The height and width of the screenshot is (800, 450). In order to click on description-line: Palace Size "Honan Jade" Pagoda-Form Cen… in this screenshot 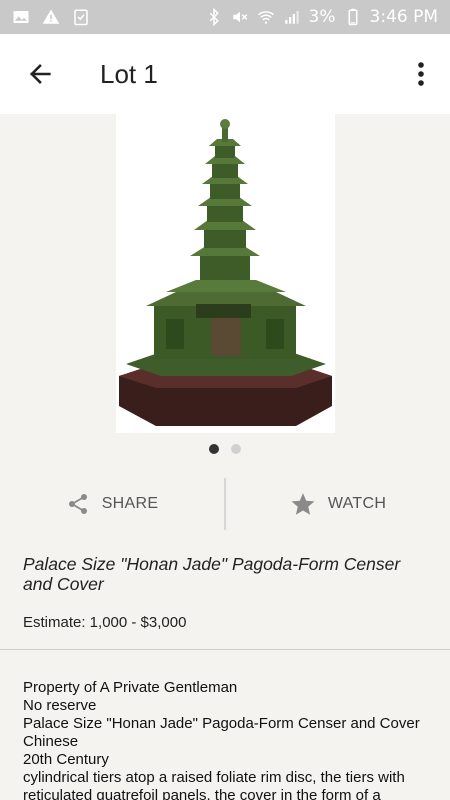, I will do `click(221, 723)`.